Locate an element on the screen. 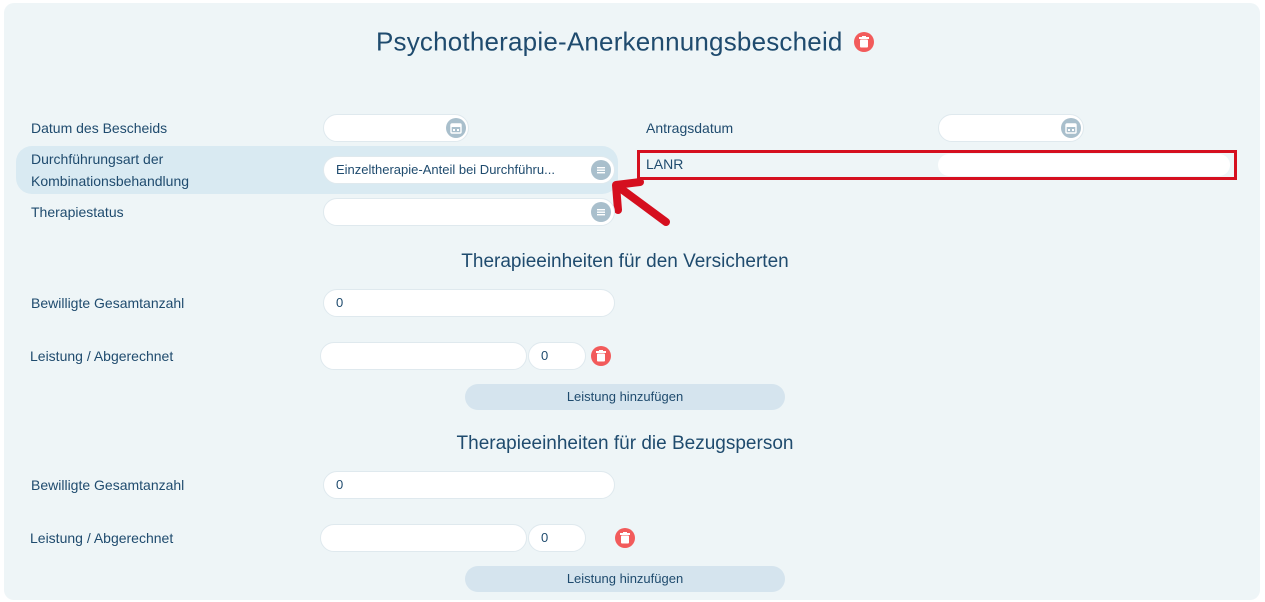 This screenshot has width=1265, height=602. bezugsperson-abgerechnet-input: 0 is located at coordinates (557, 538).